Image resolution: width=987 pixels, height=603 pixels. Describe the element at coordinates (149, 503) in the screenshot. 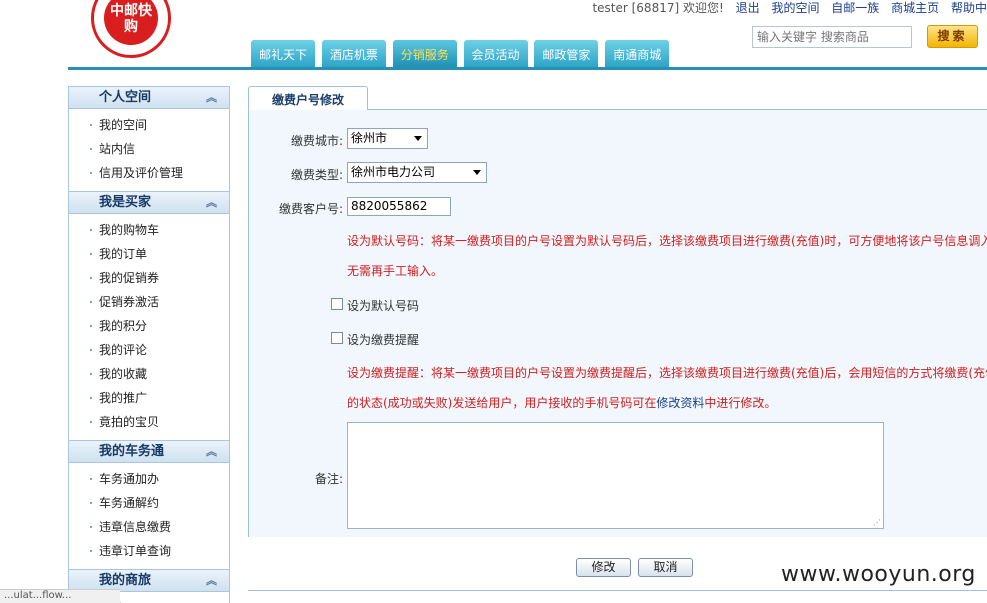

I see `sidebar-item-vehicle-cancel: 车务通解约` at that location.